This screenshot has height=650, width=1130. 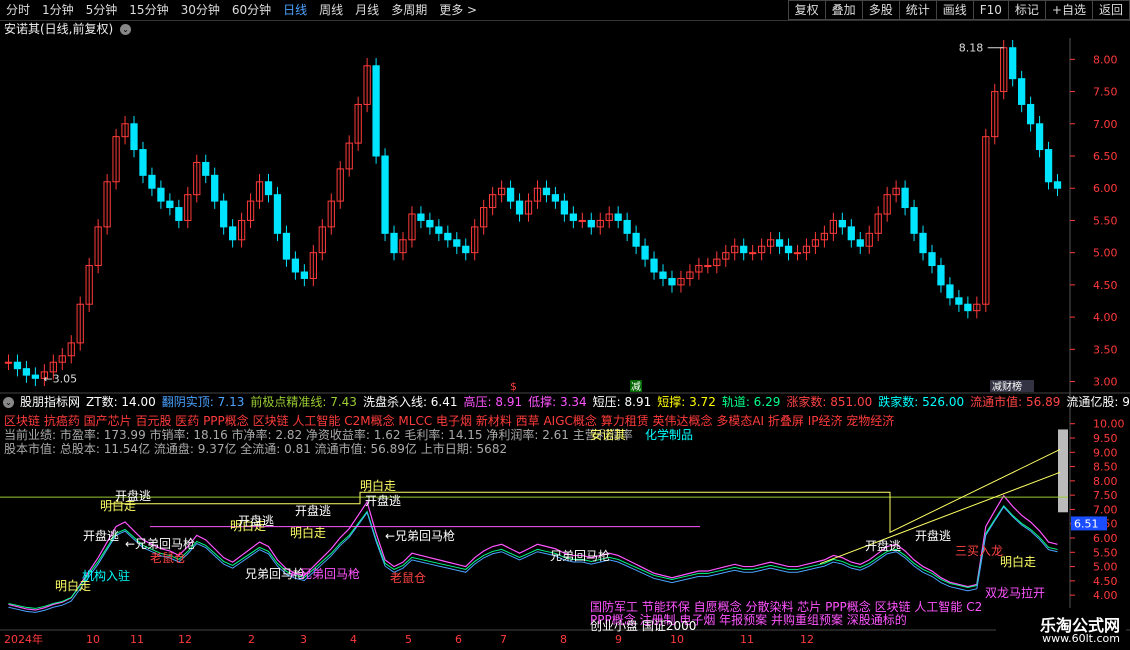 What do you see at coordinates (1105, 220) in the screenshot?
I see `price-tick-label: 5.50` at bounding box center [1105, 220].